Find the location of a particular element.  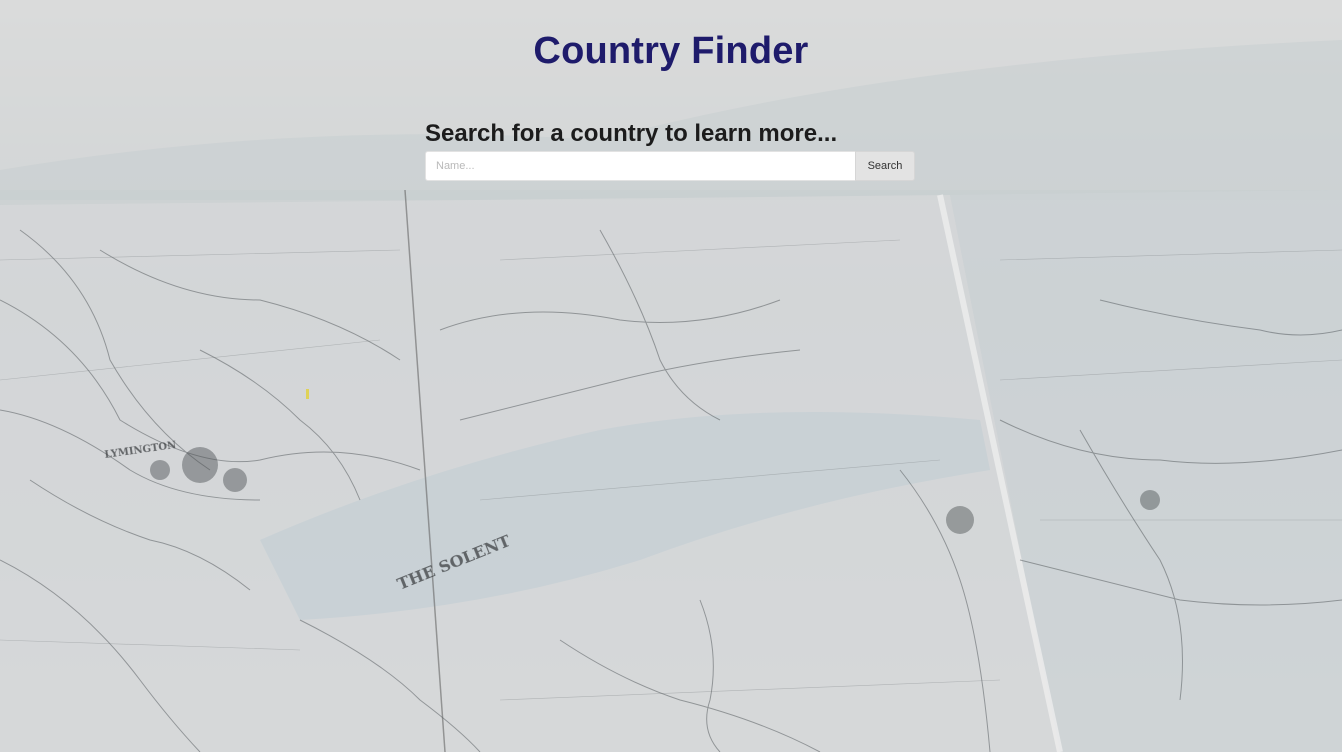

country-name-input is located at coordinates (640, 166).